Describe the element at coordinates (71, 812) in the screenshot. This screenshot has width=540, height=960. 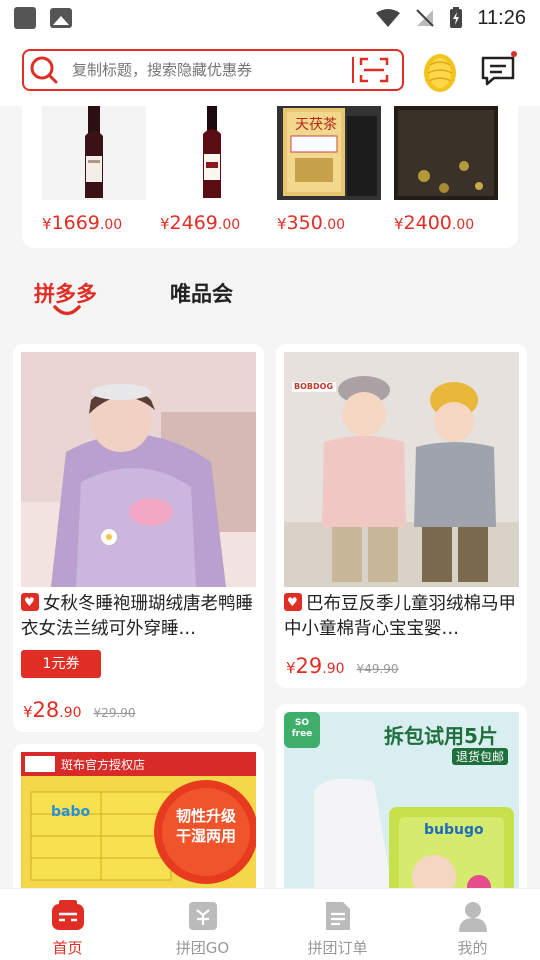
I see `brand-logo: babo` at that location.